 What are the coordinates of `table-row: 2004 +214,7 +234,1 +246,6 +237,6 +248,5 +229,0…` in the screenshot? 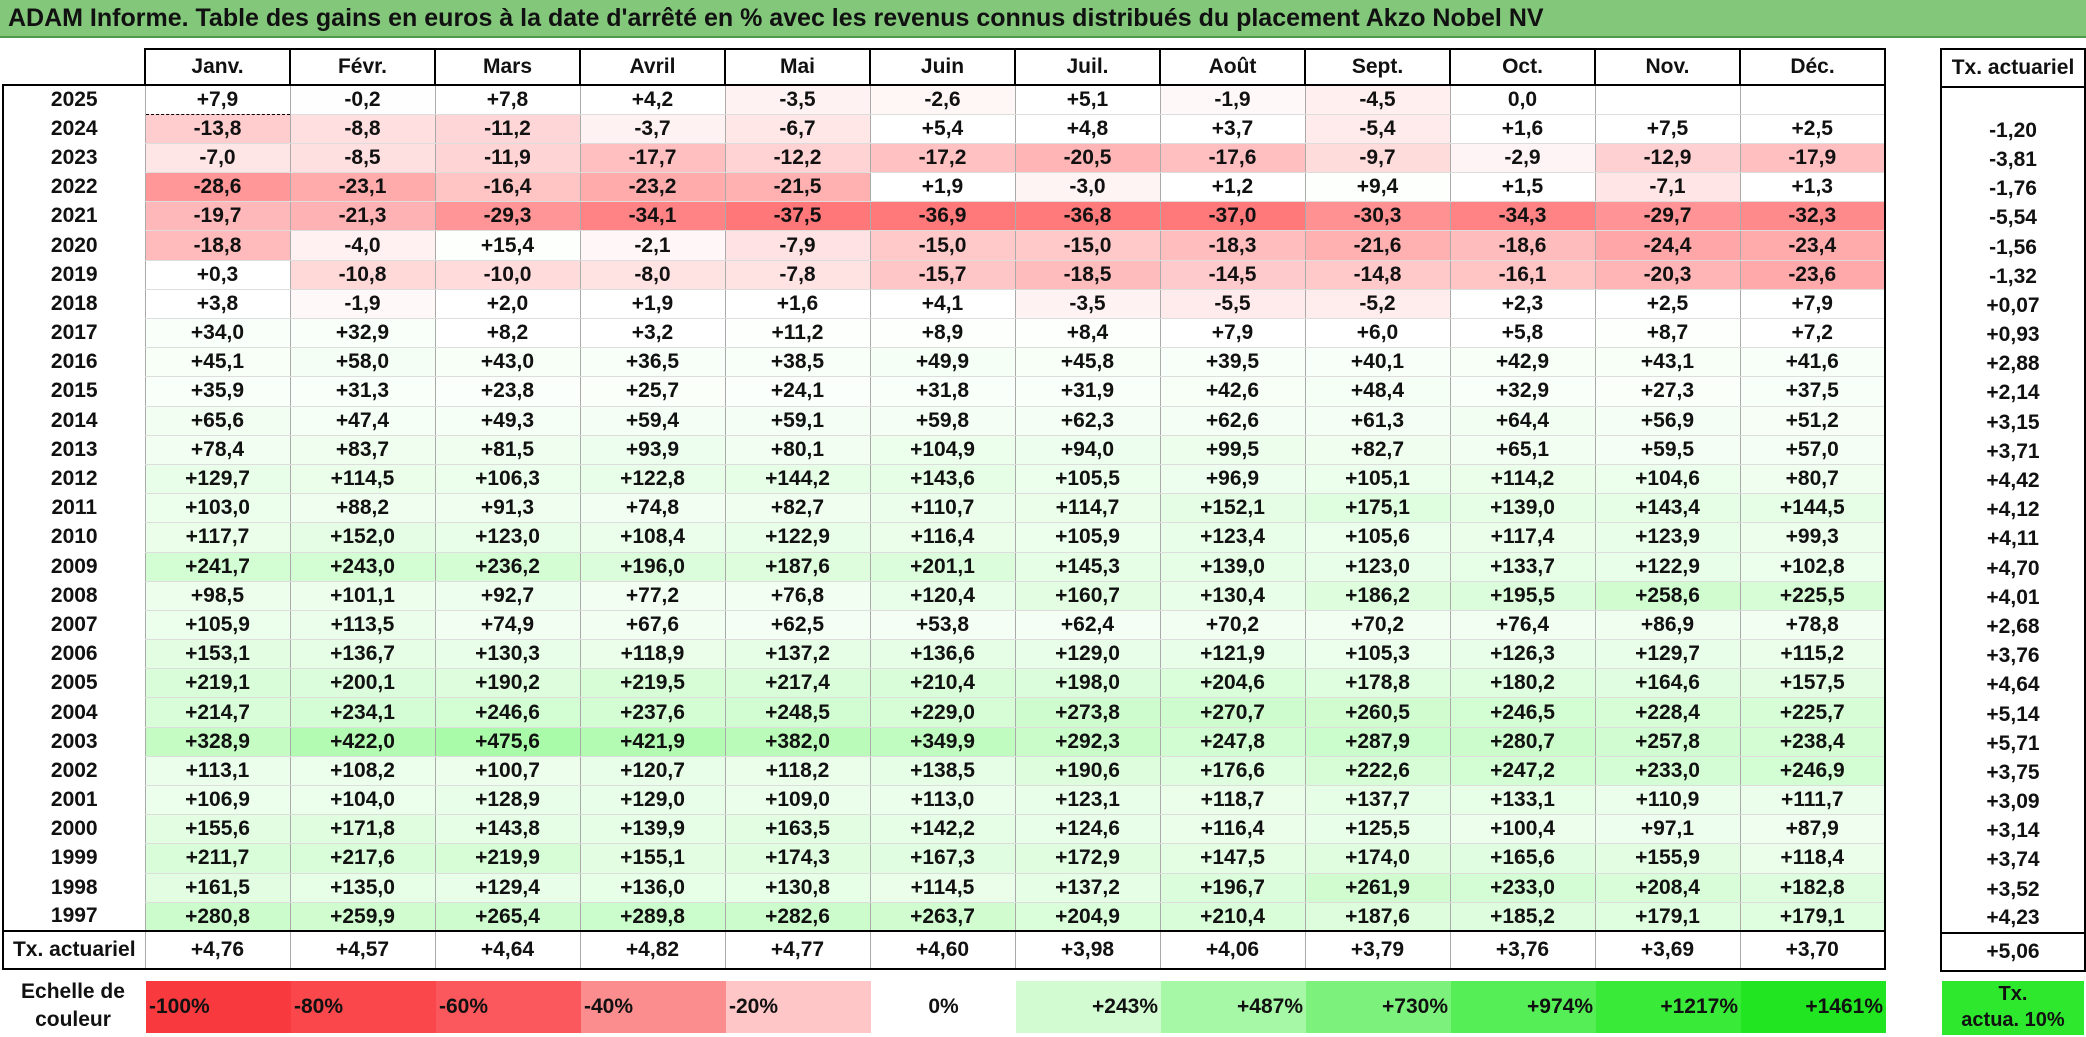 It's located at (944, 712).